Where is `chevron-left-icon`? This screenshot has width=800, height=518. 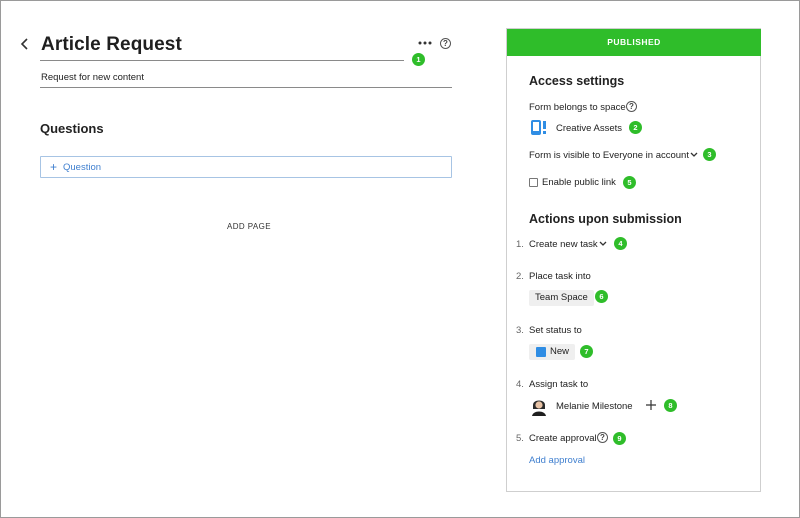
chevron-left-icon is located at coordinates (25, 44).